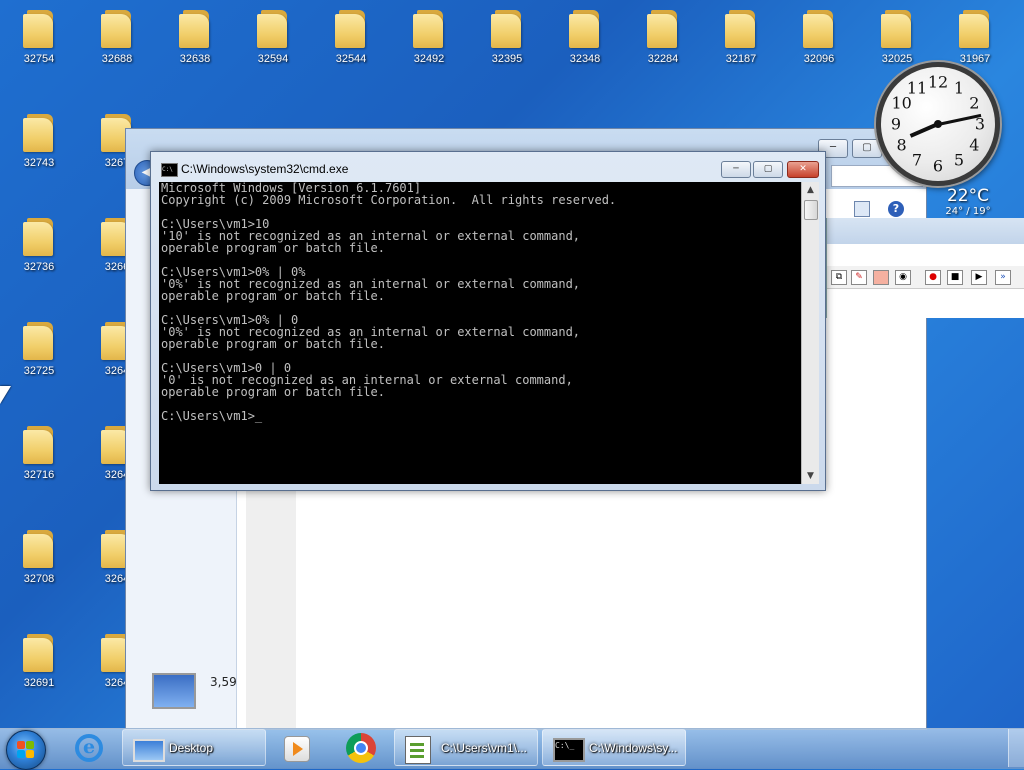 The height and width of the screenshot is (770, 1024). I want to click on desktop-folder: 32708, so click(39, 556).